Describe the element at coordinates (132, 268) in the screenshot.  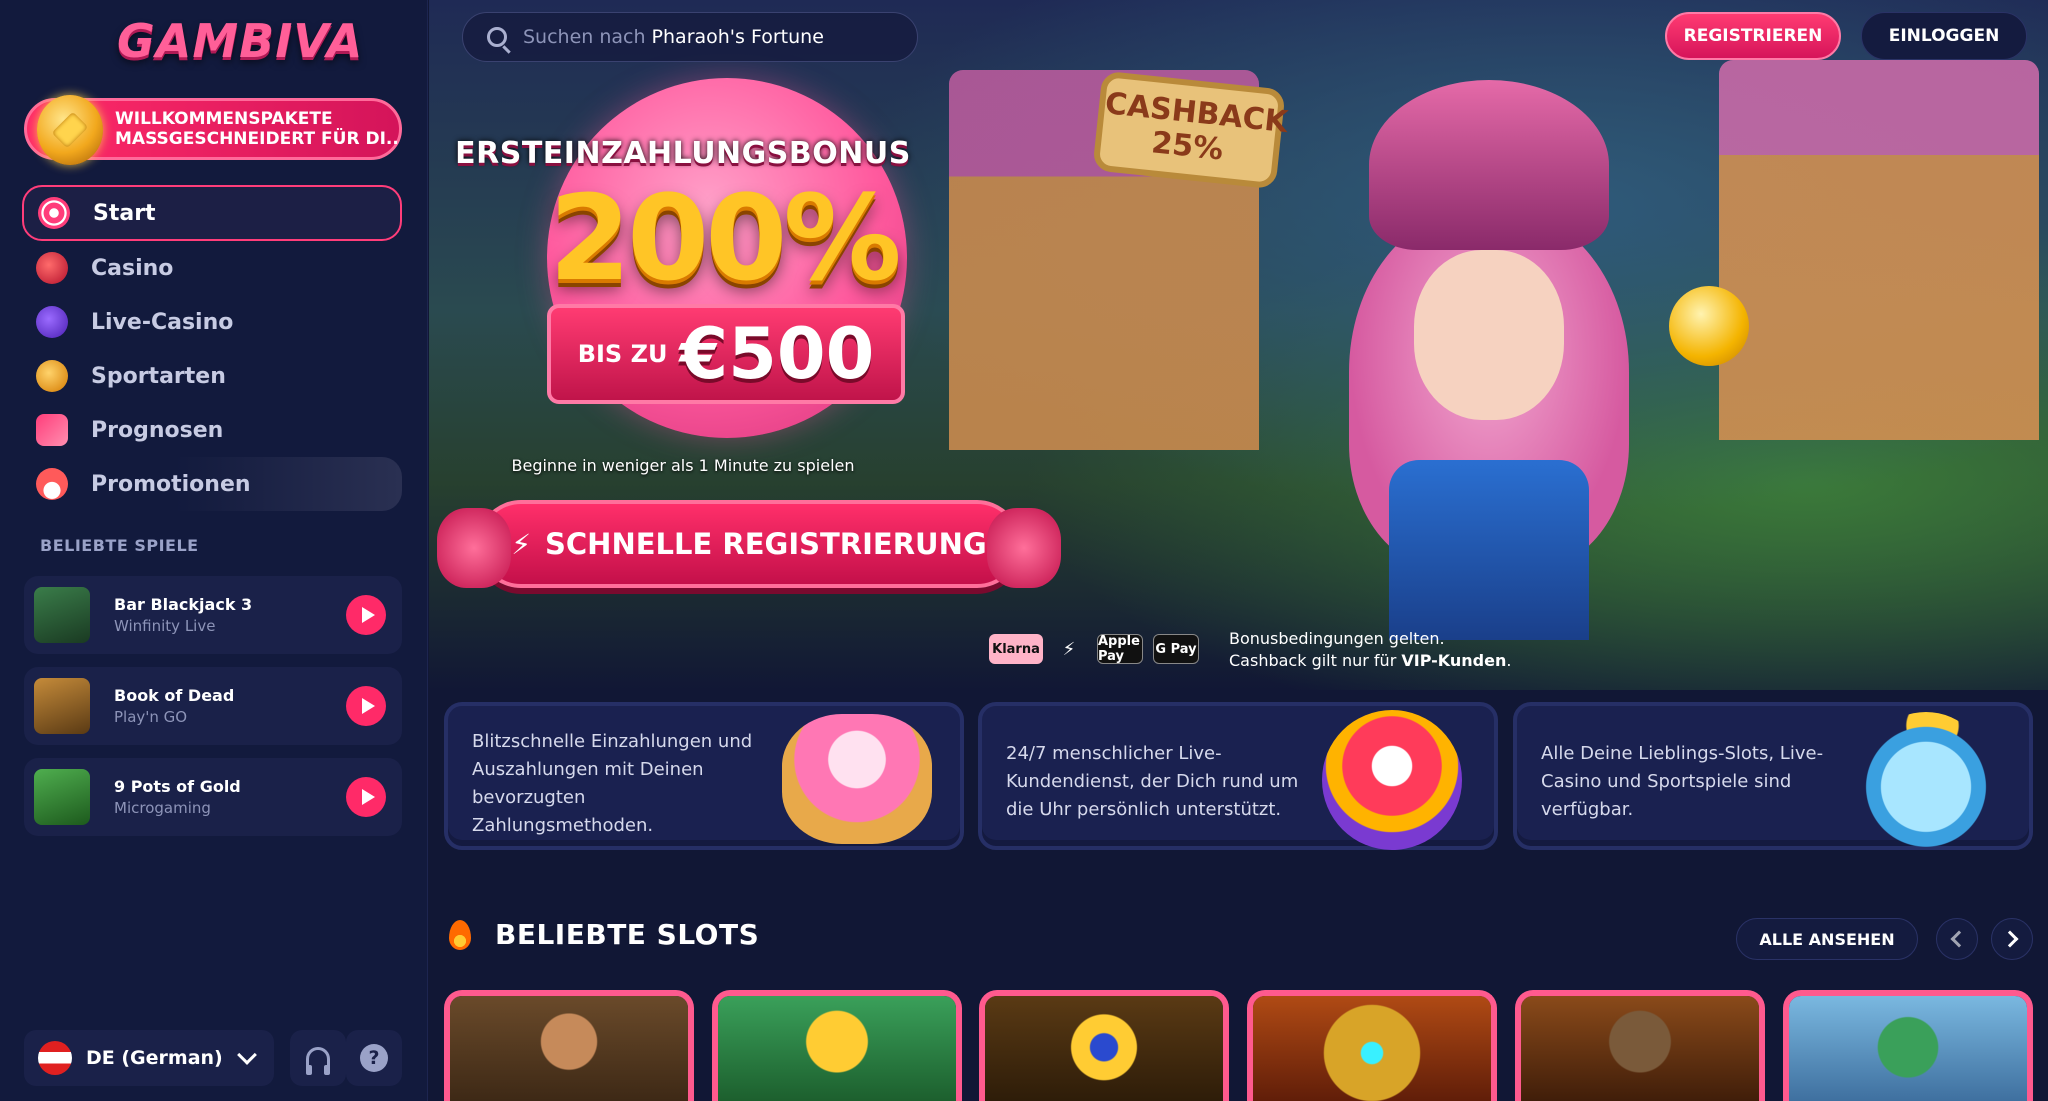
I see `sidebar-item-label: Casino` at that location.